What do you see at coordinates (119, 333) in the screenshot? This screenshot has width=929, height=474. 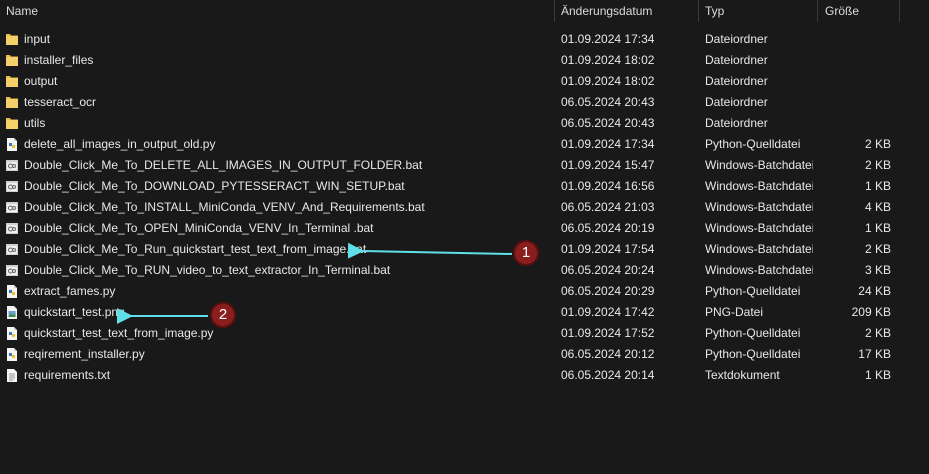 I see `file-name: quickstart_test_text_from_image.py` at bounding box center [119, 333].